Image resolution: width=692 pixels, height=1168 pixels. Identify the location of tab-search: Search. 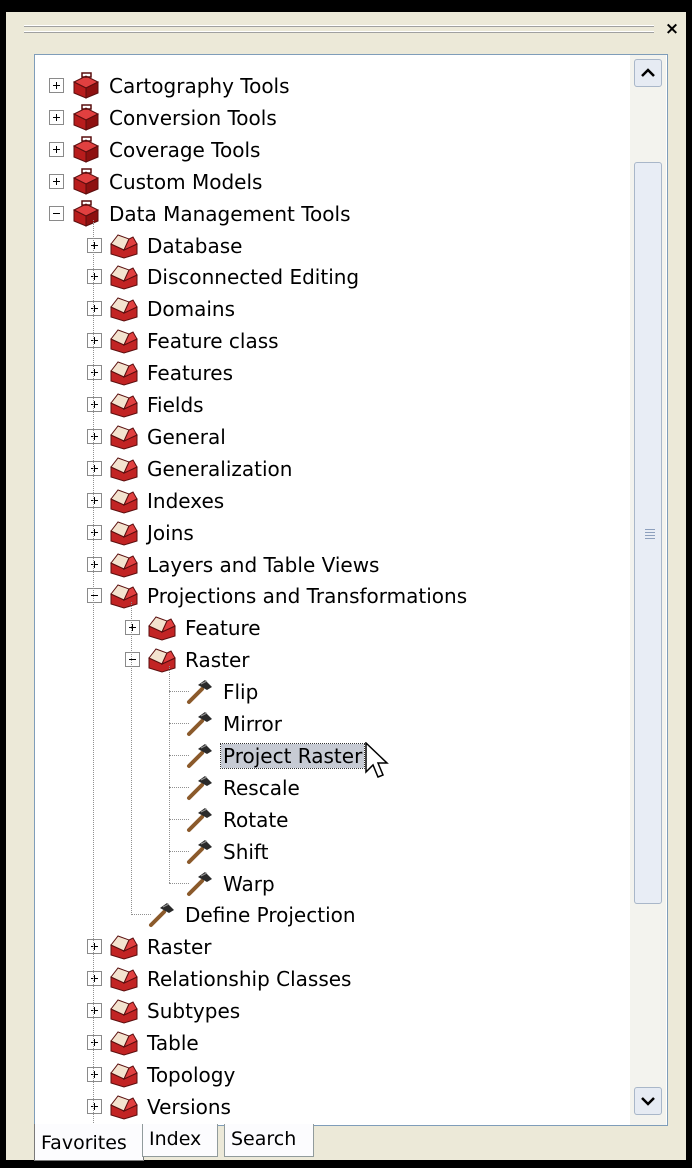
(269, 1140).